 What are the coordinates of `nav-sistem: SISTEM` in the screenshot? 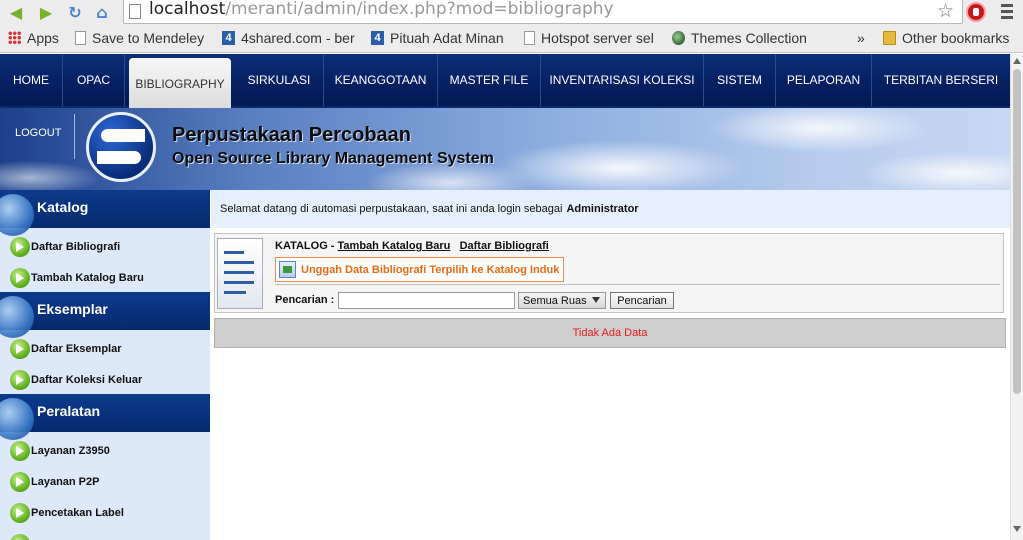 It's located at (740, 80).